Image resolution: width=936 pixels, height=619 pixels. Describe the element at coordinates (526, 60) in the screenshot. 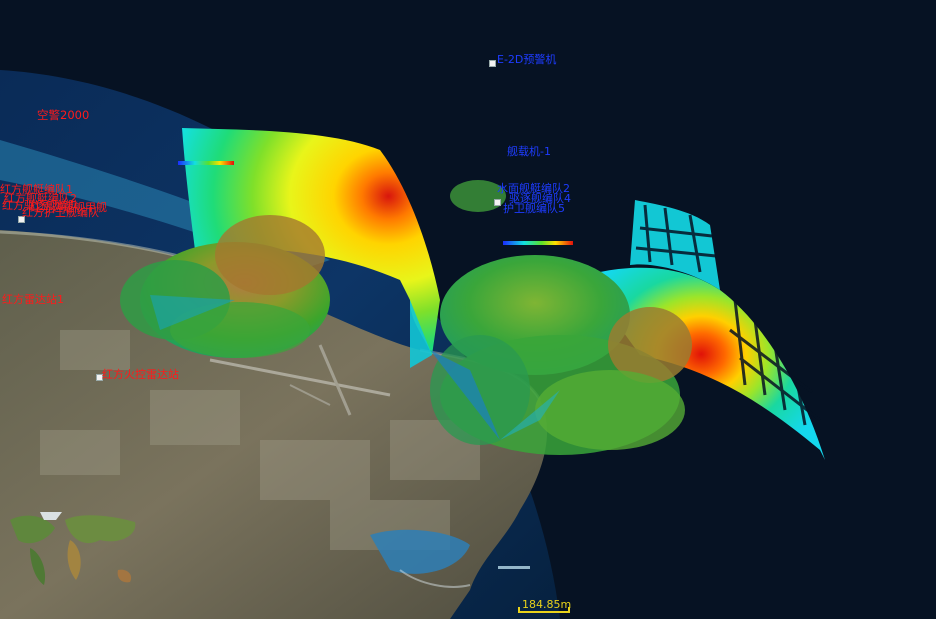

I see `label-e2d: E-2D预警机` at that location.